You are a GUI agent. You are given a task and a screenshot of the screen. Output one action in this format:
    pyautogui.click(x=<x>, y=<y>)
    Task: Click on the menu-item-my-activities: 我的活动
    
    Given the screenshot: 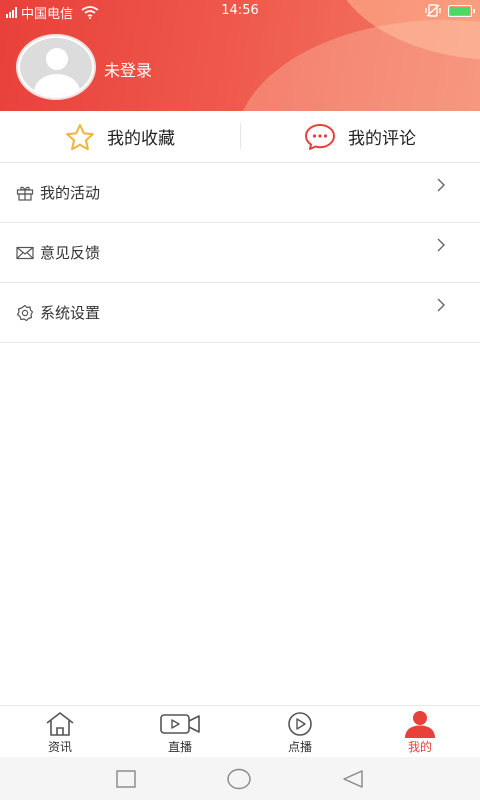 What is the action you would take?
    pyautogui.click(x=240, y=193)
    